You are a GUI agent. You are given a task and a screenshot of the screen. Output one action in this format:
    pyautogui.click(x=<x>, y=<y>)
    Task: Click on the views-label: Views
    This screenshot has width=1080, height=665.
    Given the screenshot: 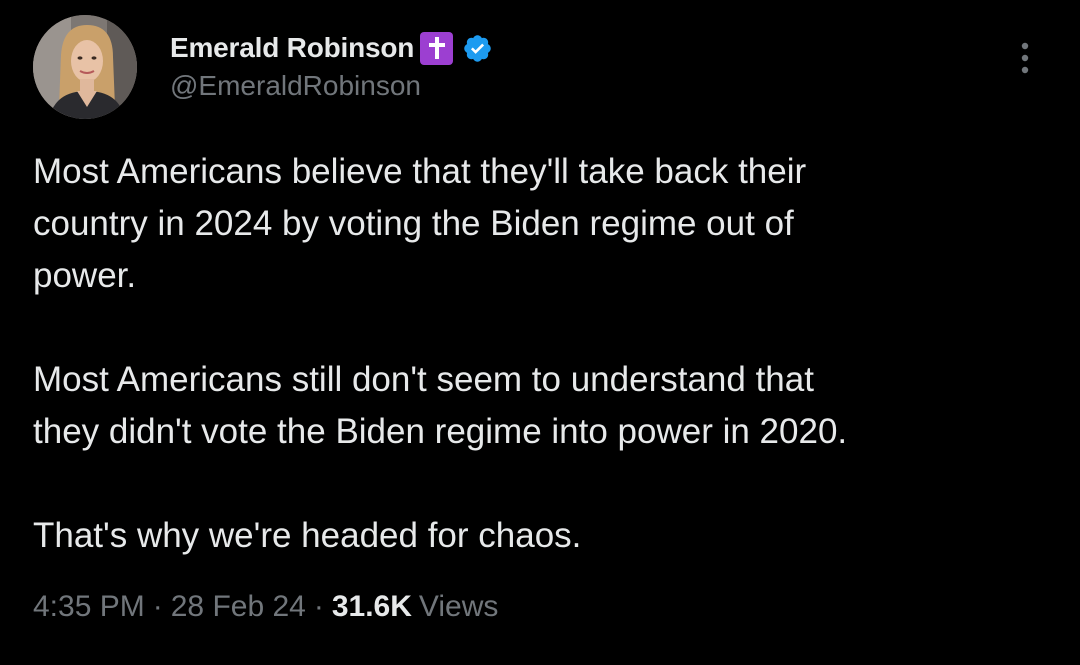 What is the action you would take?
    pyautogui.click(x=458, y=606)
    